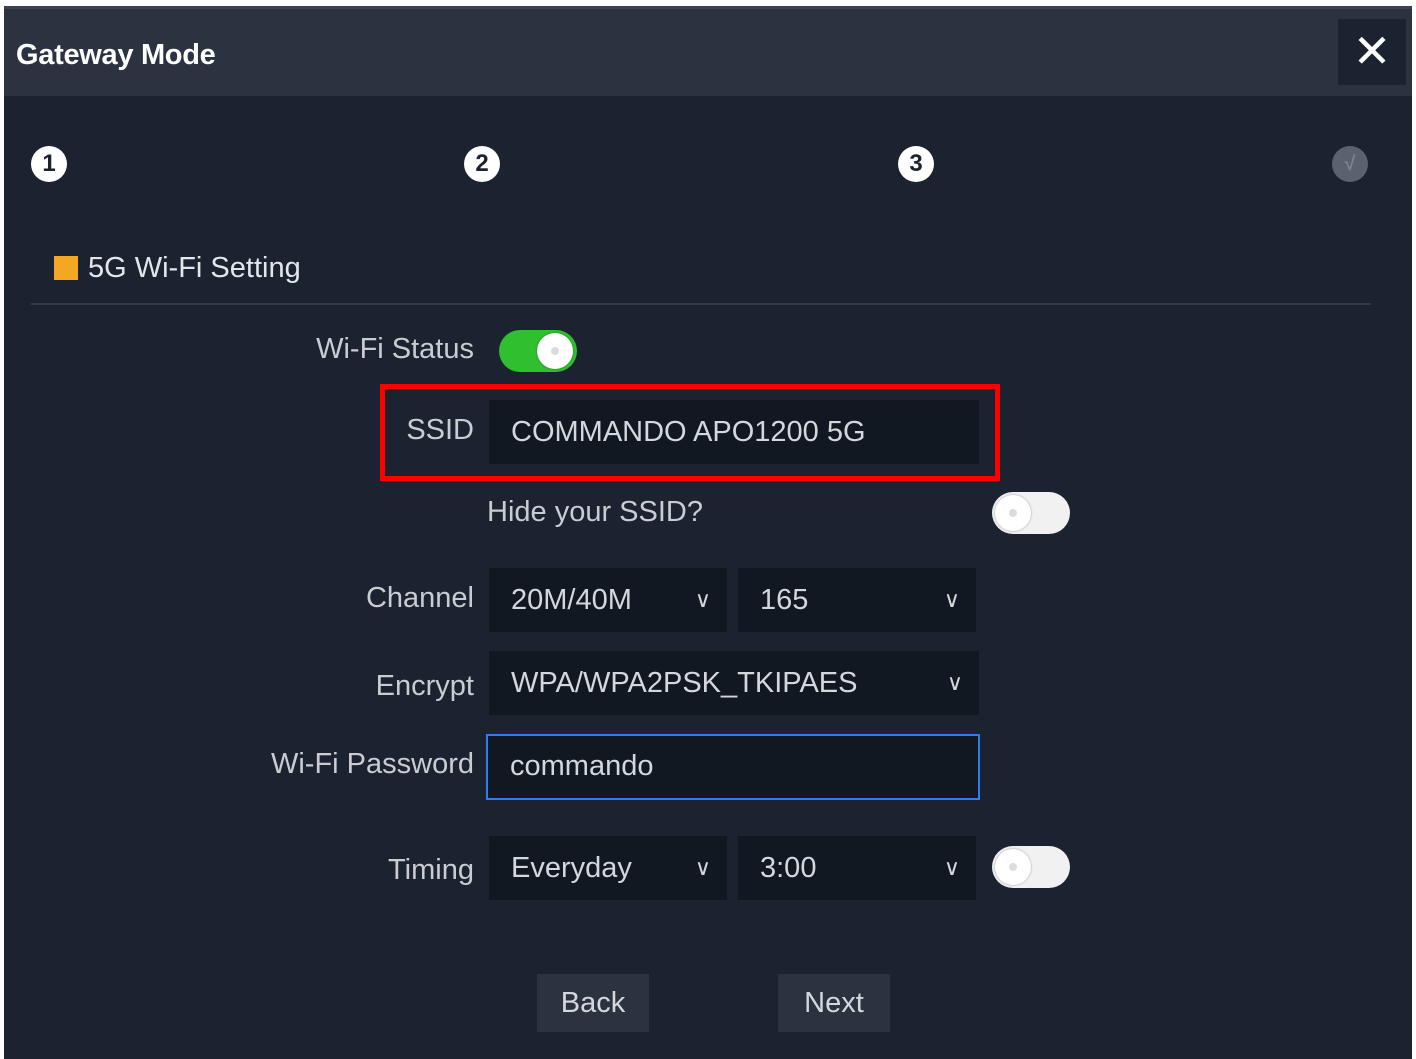 Image resolution: width=1416 pixels, height=1059 pixels. What do you see at coordinates (116, 55) in the screenshot?
I see `dialog-title: Gateway Mode` at bounding box center [116, 55].